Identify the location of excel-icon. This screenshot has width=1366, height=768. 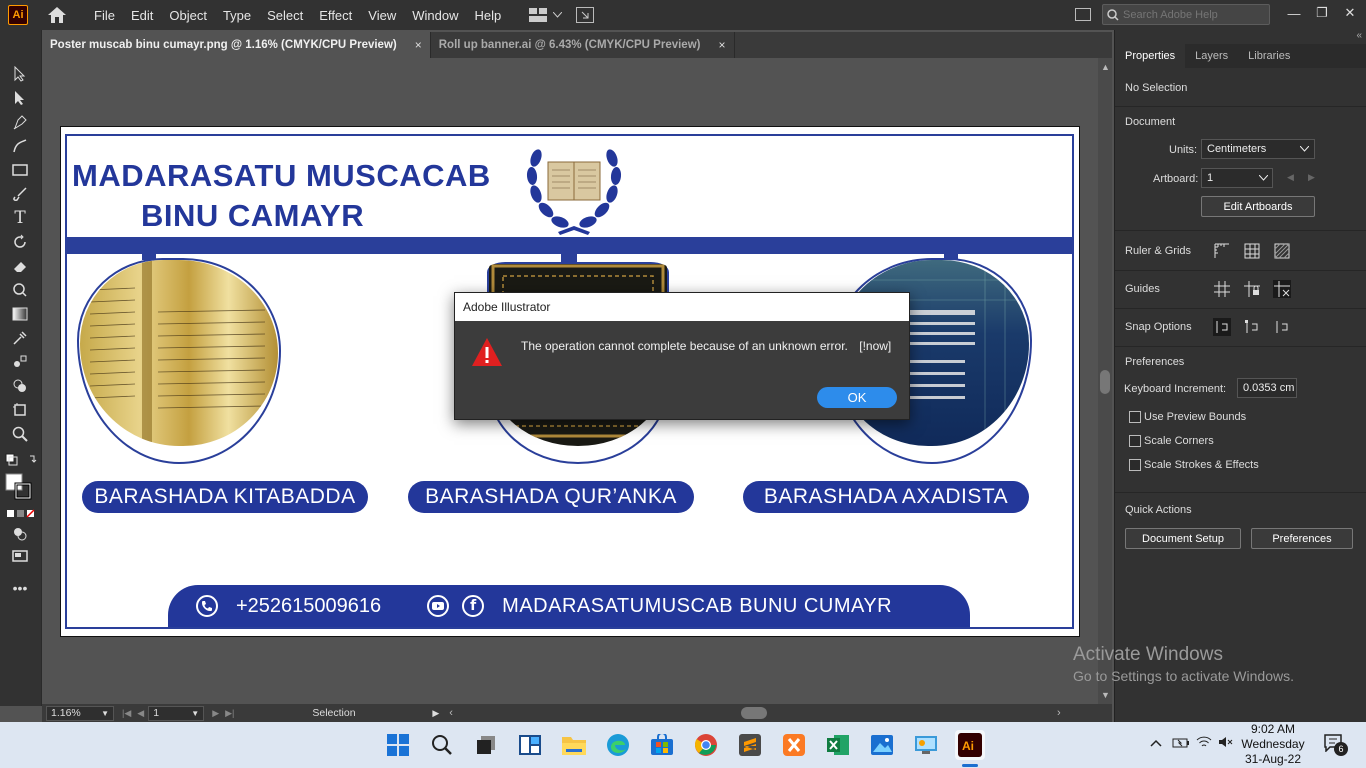
(838, 745).